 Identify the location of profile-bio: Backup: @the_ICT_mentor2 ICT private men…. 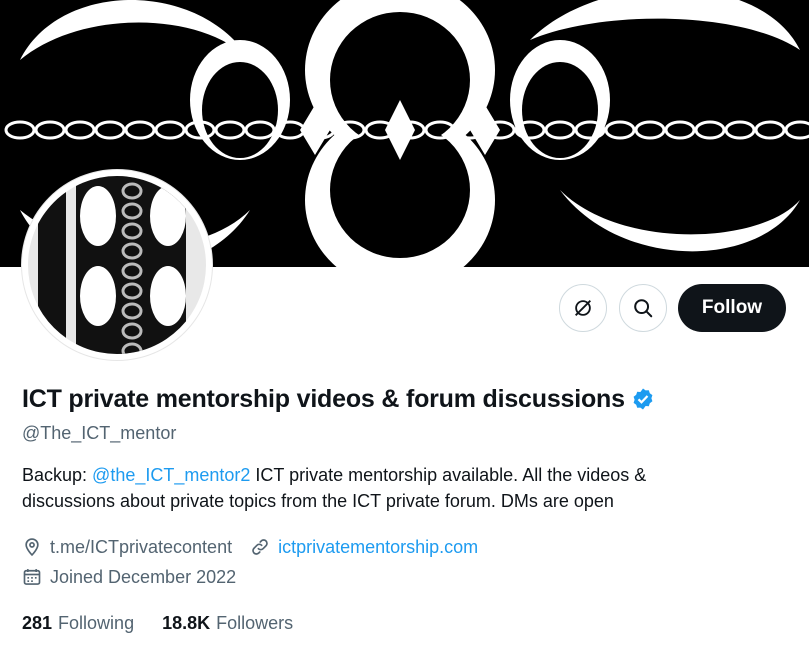
(392, 488).